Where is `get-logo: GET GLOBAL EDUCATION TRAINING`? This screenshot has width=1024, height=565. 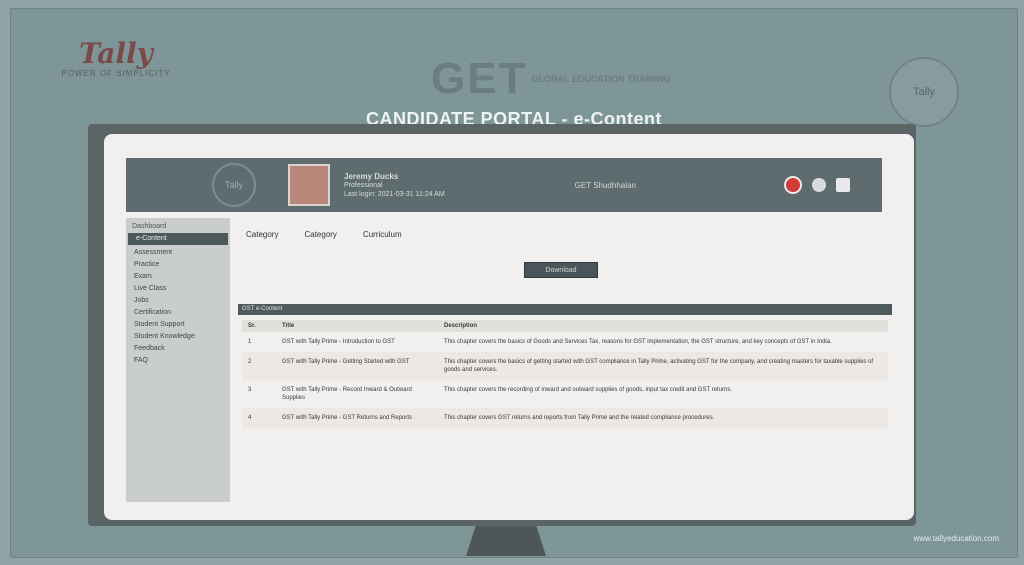 get-logo: GET GLOBAL EDUCATION TRAINING is located at coordinates (551, 79).